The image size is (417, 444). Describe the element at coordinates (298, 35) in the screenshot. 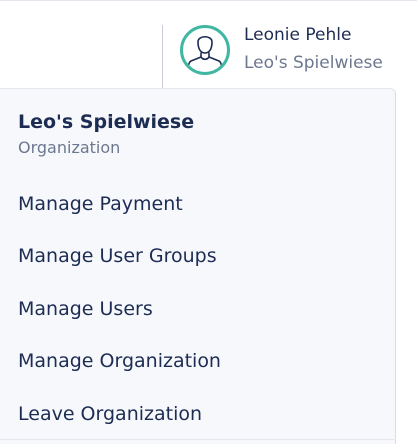

I see `user-name: Leonie Pehle` at that location.